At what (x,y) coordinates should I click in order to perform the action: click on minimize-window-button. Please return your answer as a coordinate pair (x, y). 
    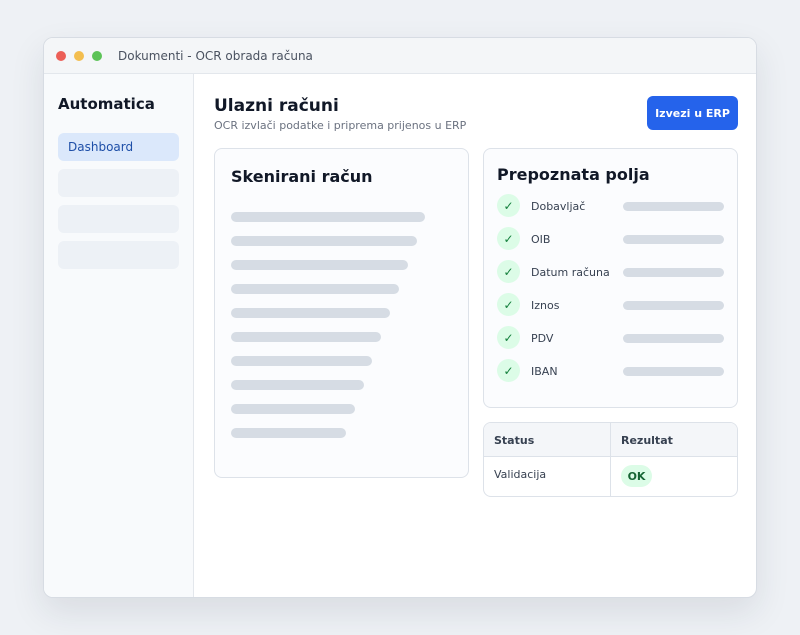
    Looking at the image, I should click on (79, 56).